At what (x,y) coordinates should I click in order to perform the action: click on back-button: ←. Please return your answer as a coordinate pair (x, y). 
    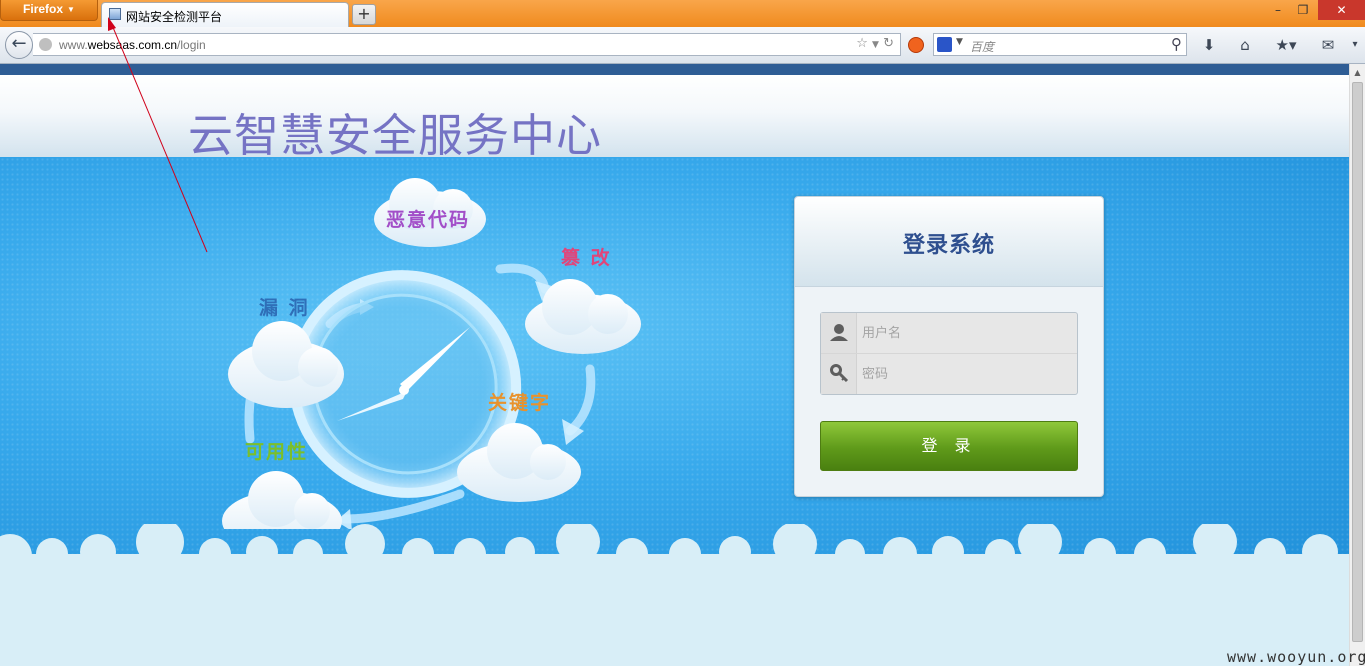
    Looking at the image, I should click on (19, 45).